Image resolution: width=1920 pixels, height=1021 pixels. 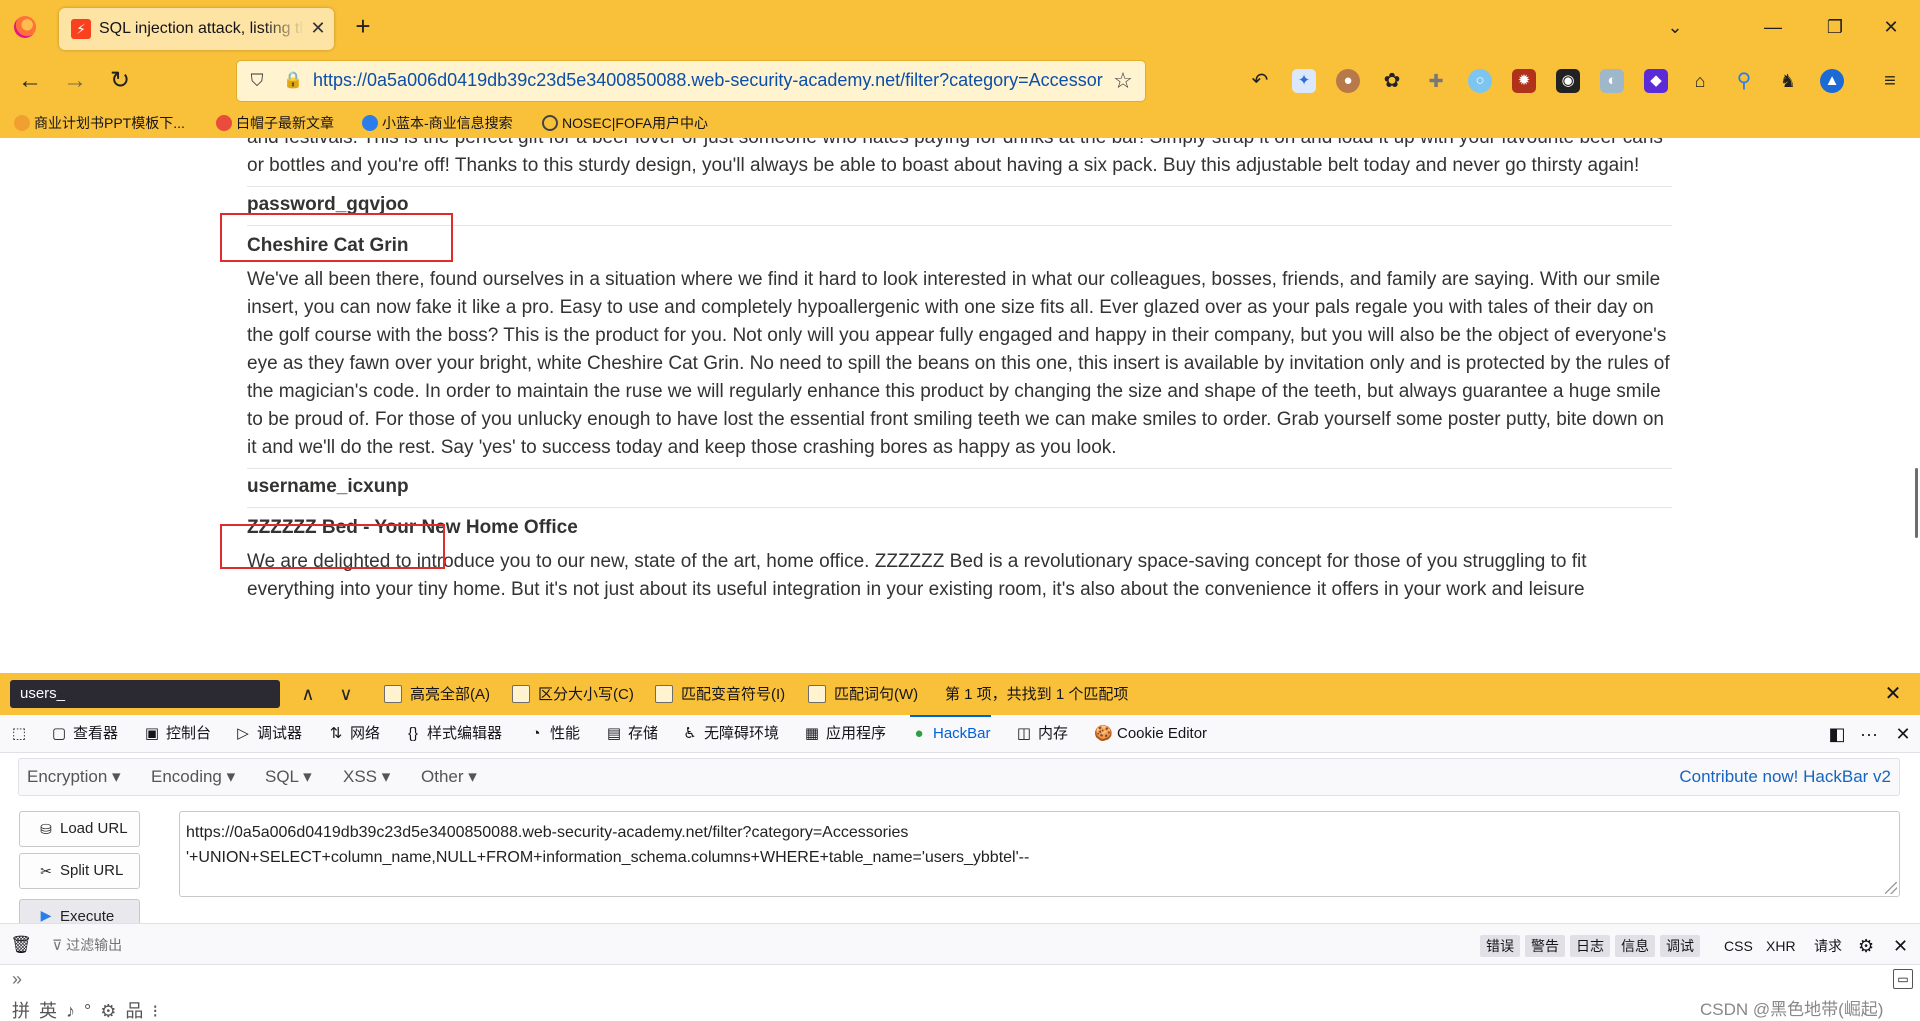 What do you see at coordinates (1916, 503) in the screenshot?
I see `scrollbar` at bounding box center [1916, 503].